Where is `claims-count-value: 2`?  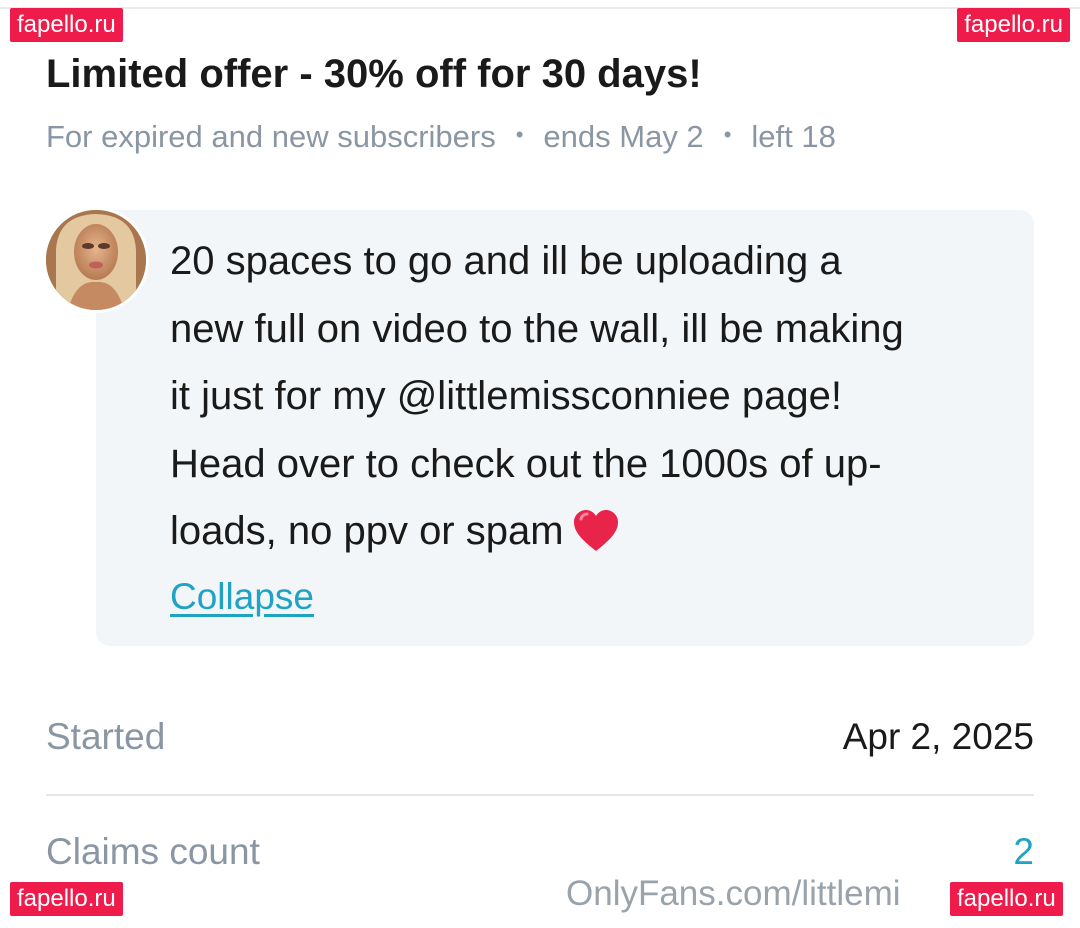
claims-count-value: 2 is located at coordinates (1023, 852).